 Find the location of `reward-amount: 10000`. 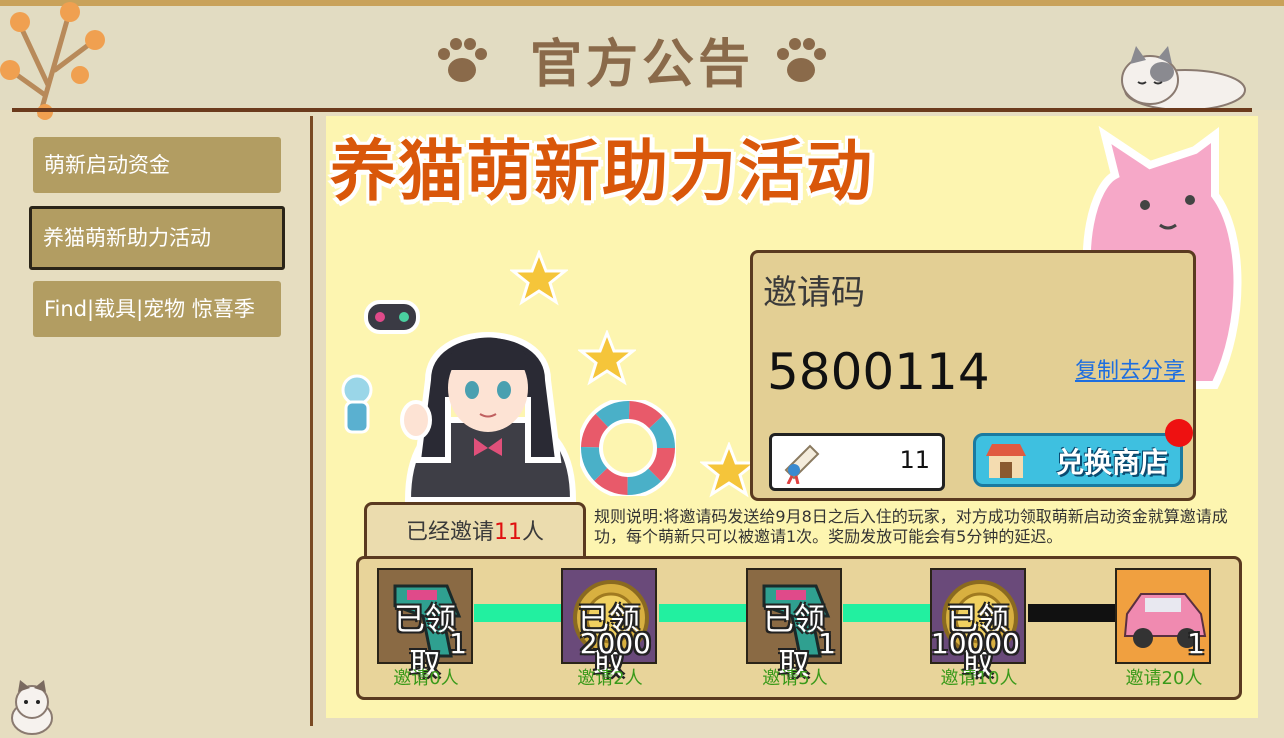

reward-amount: 10000 is located at coordinates (975, 643).